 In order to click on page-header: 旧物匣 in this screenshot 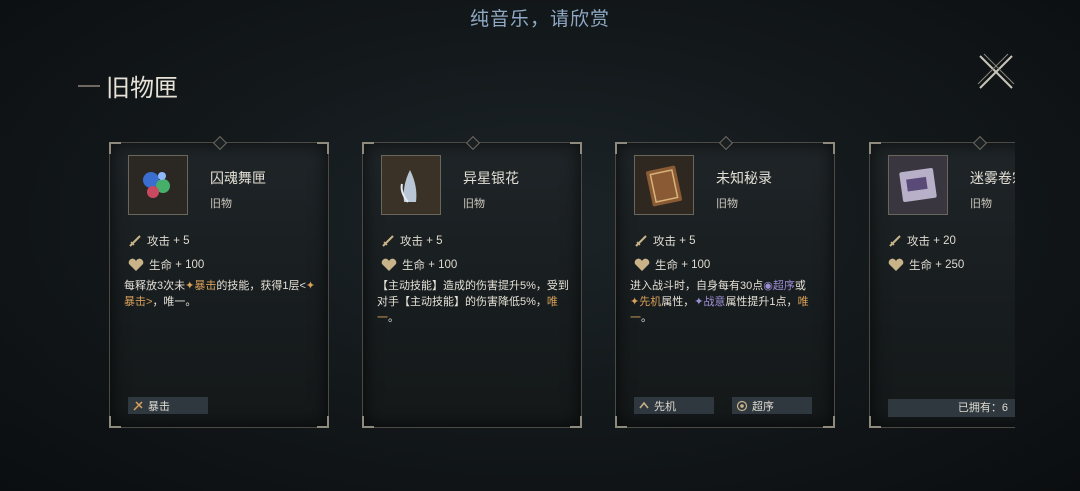, I will do `click(128, 85)`.